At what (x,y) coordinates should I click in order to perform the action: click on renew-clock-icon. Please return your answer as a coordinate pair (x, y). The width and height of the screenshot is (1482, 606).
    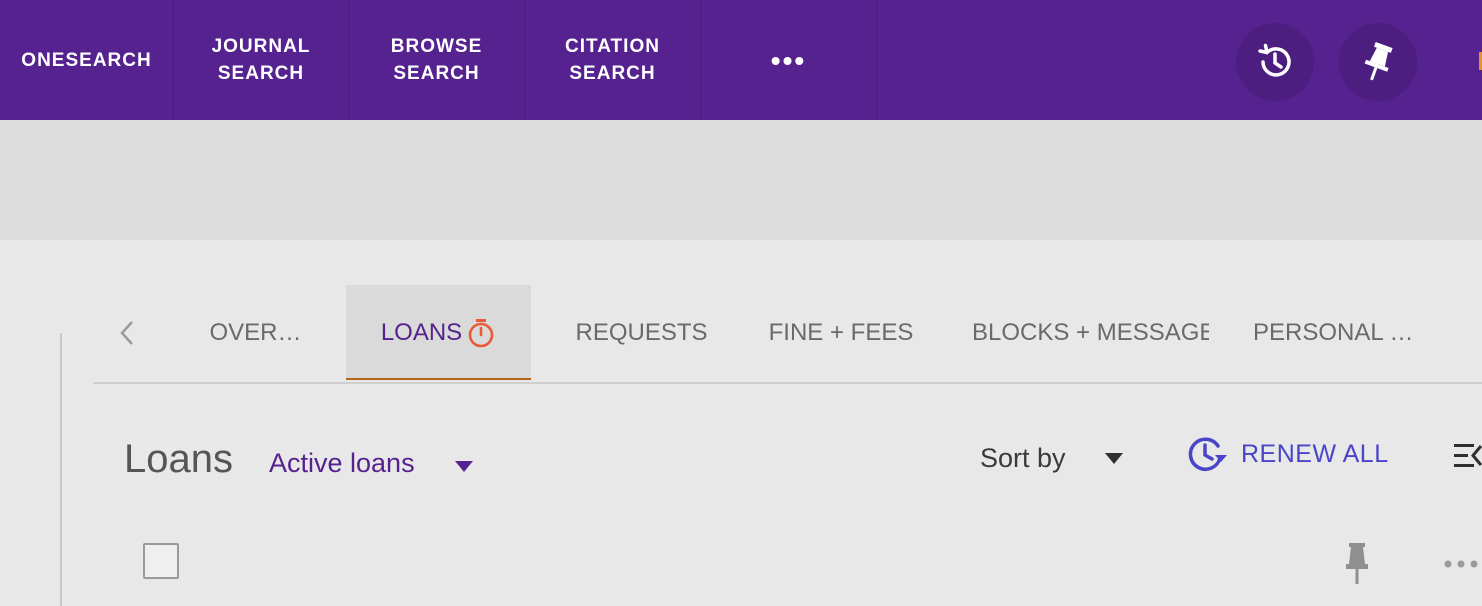
    Looking at the image, I should click on (1207, 454).